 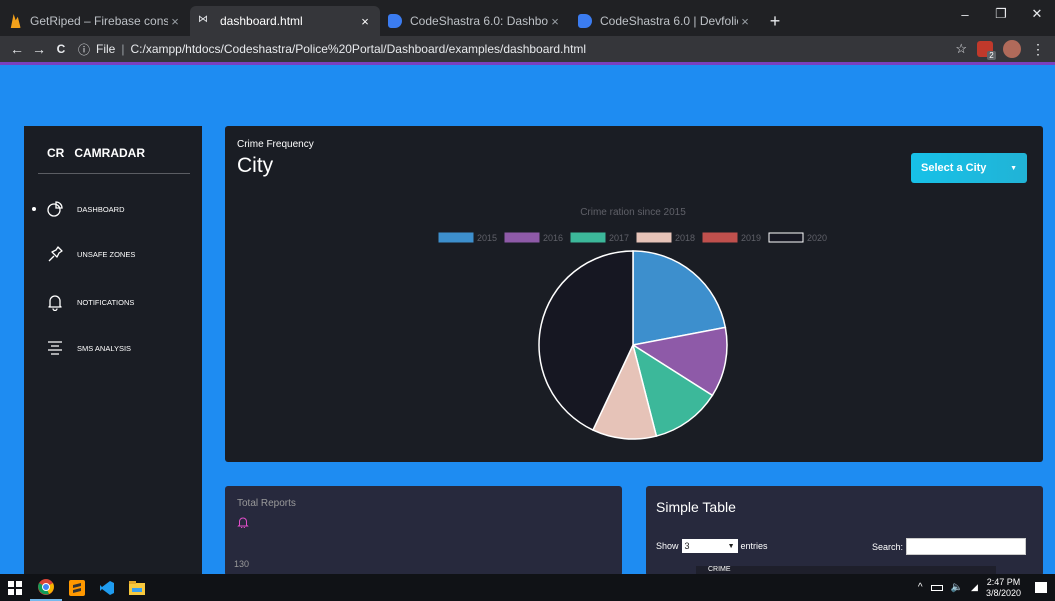 I want to click on sidebar-item-label: UNSAFE ZONES, so click(x=106, y=254).